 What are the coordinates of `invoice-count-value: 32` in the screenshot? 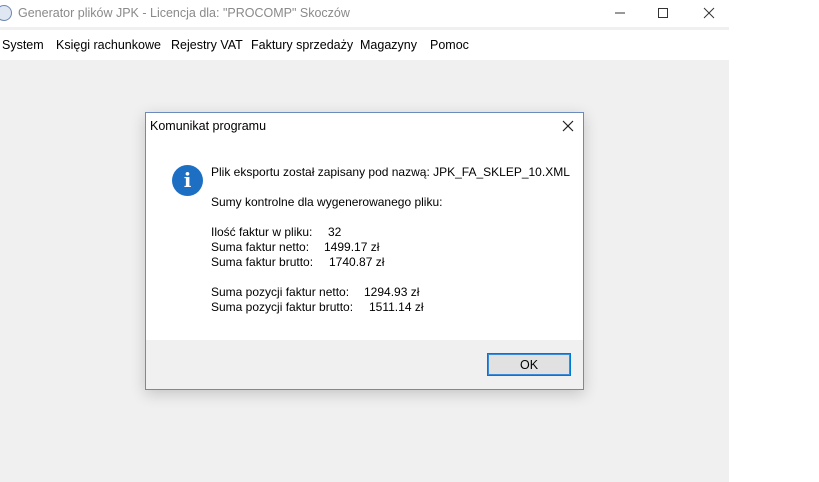 It's located at (335, 232).